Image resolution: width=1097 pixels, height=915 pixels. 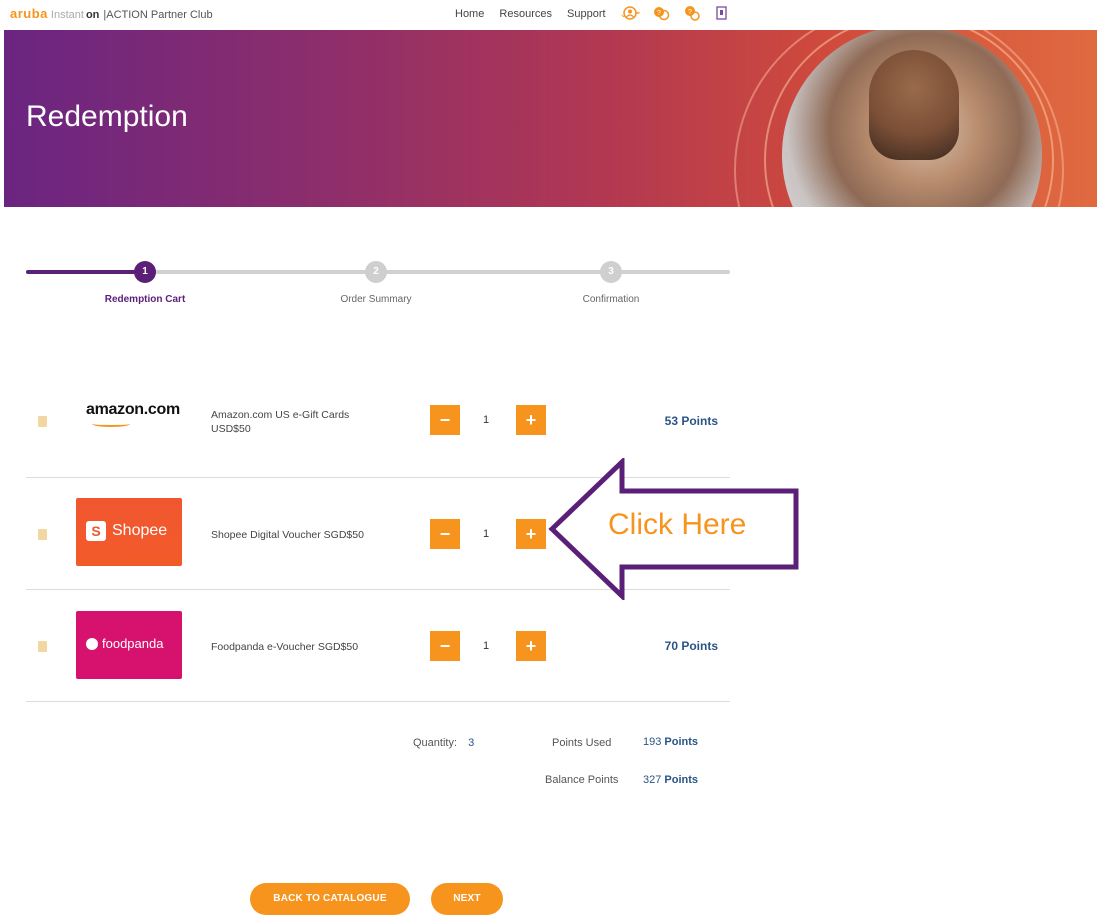 What do you see at coordinates (133, 409) in the screenshot?
I see `amazon-logo-text: amazon.com` at bounding box center [133, 409].